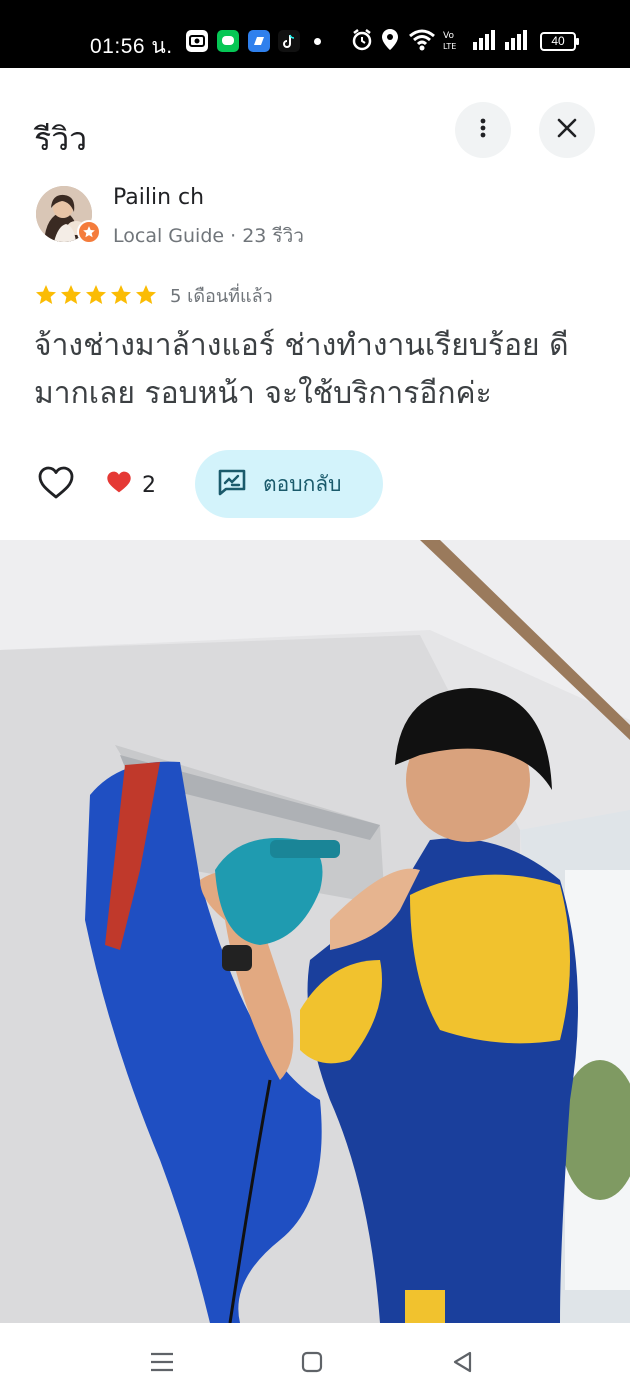  What do you see at coordinates (232, 484) in the screenshot?
I see `reply-icon` at bounding box center [232, 484].